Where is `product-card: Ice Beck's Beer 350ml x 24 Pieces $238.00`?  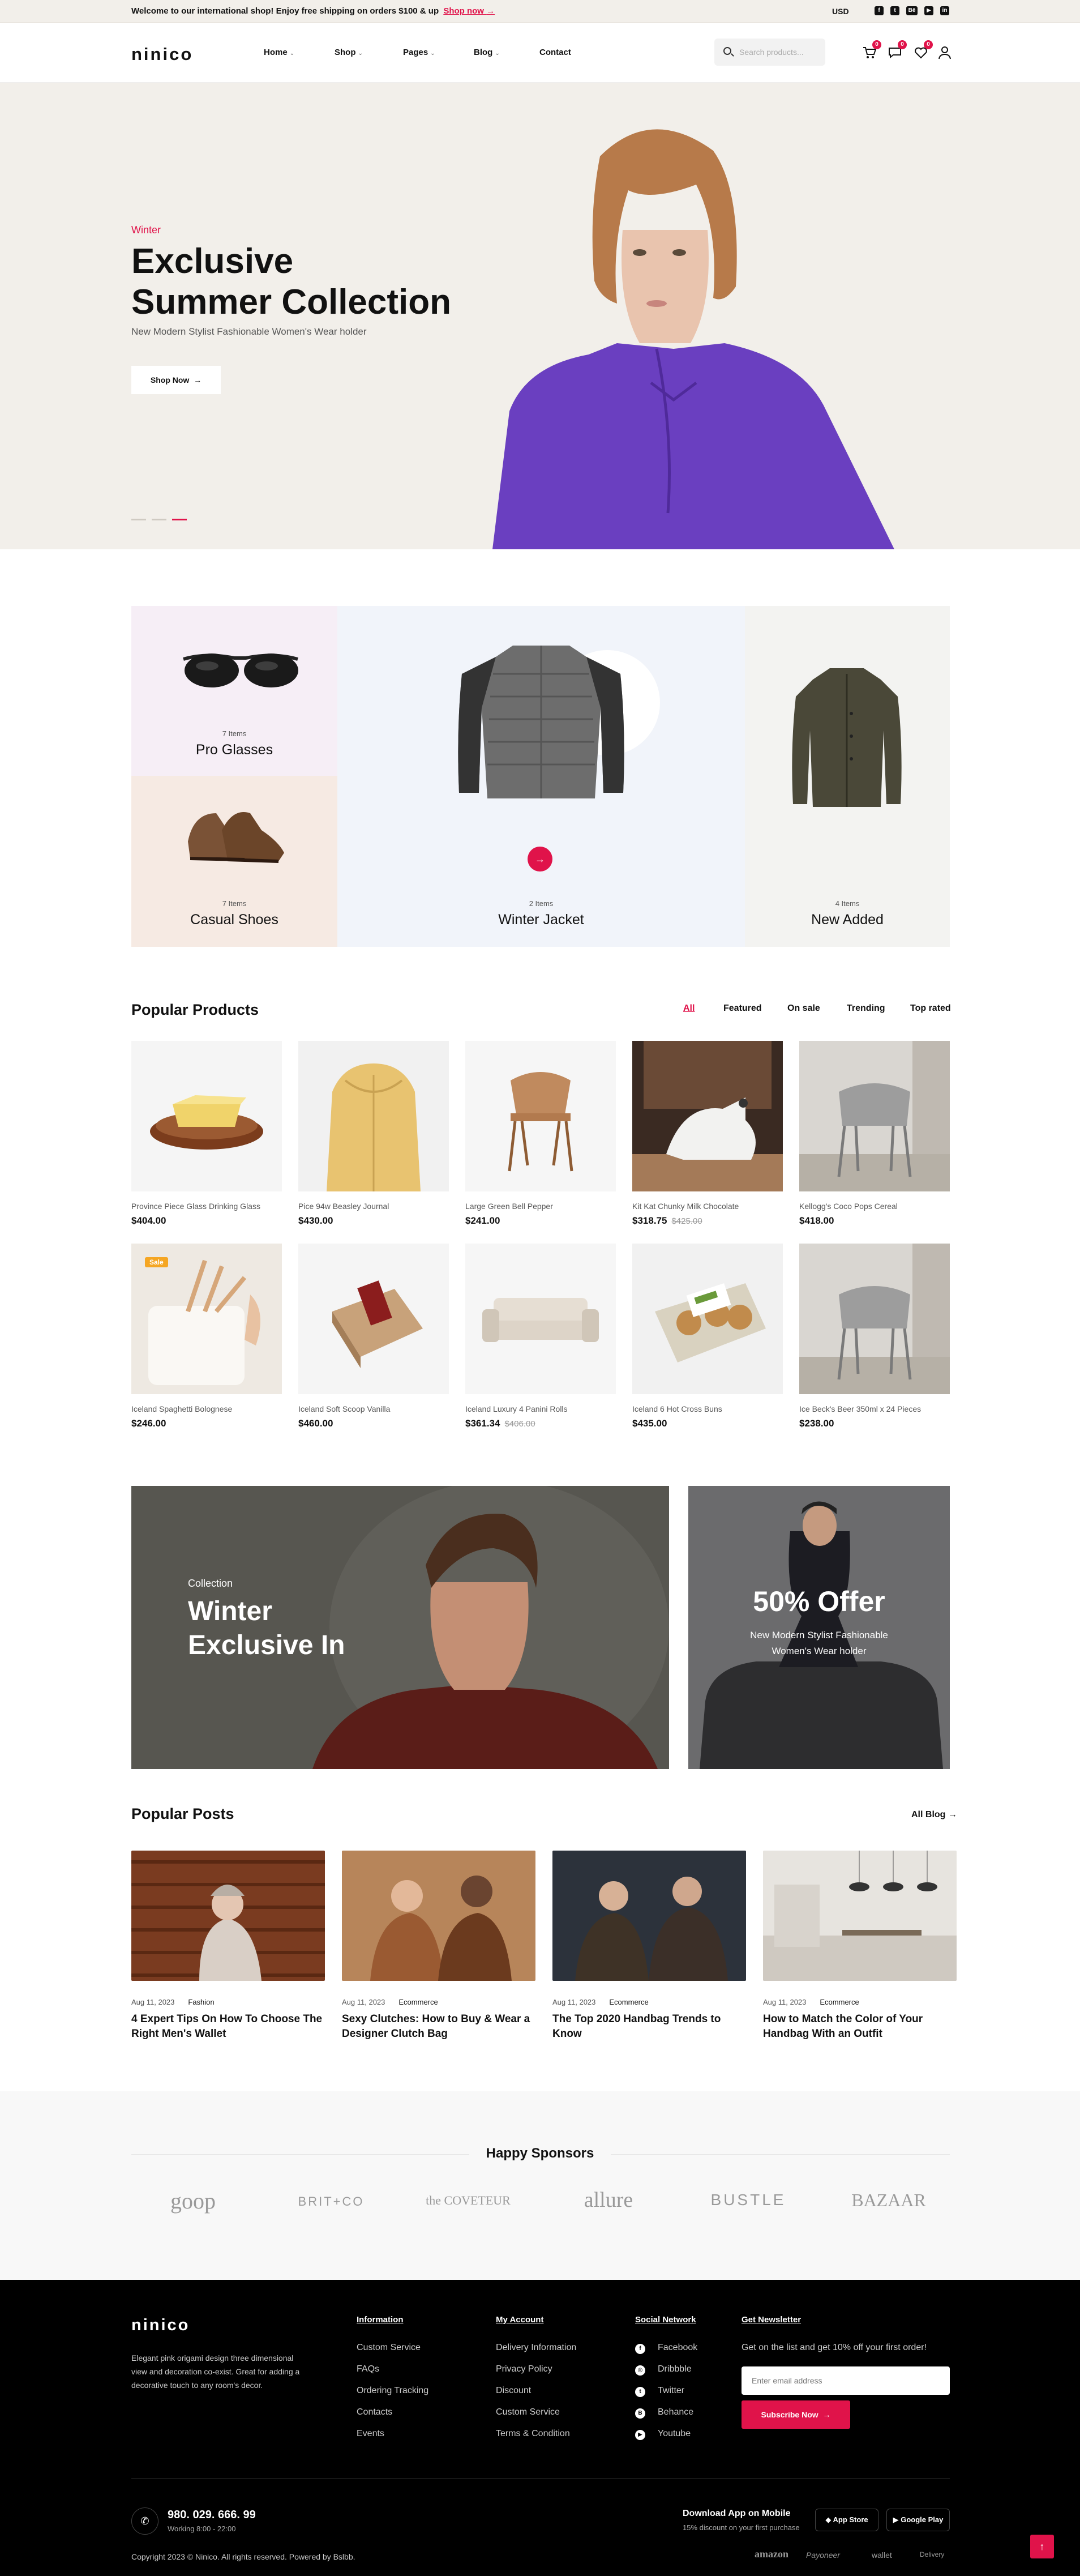
product-card: Ice Beck's Beer 350ml x 24 Pieces $238.00 is located at coordinates (874, 1336).